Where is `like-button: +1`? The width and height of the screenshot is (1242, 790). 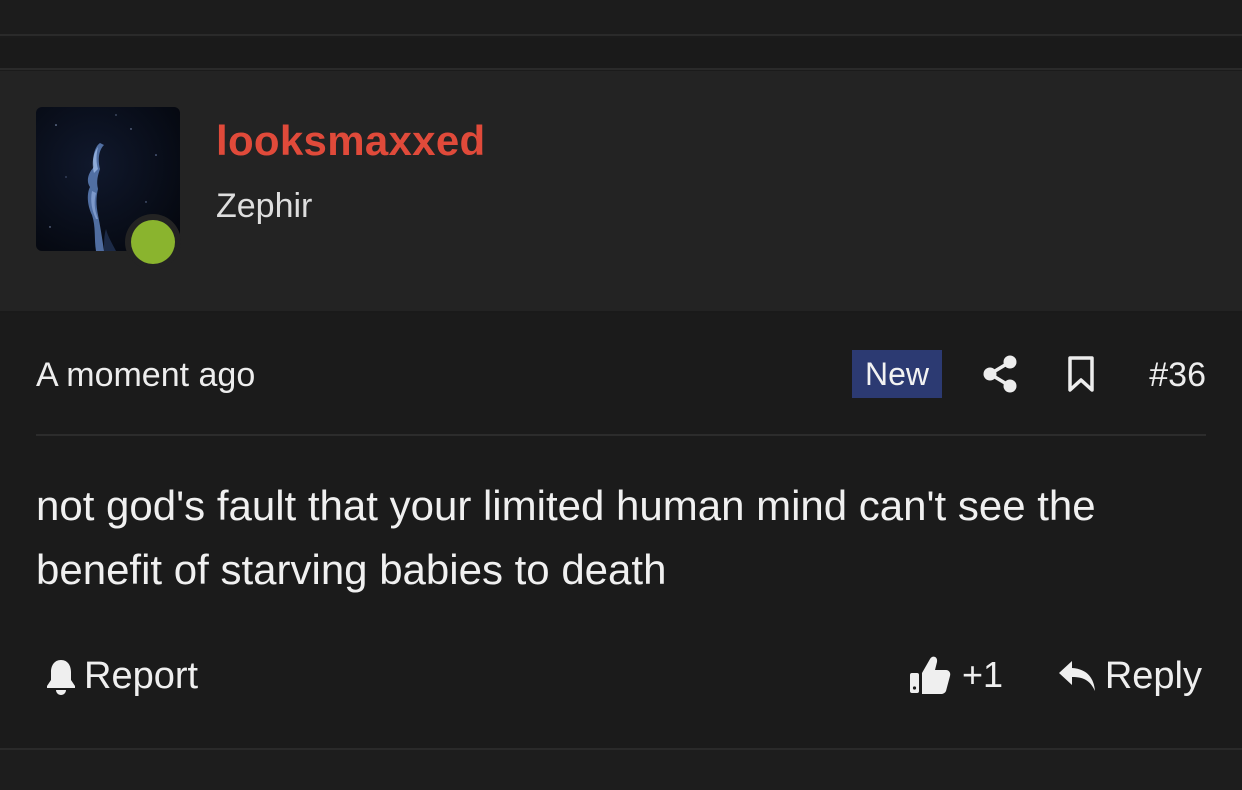
like-button: +1 is located at coordinates (955, 675).